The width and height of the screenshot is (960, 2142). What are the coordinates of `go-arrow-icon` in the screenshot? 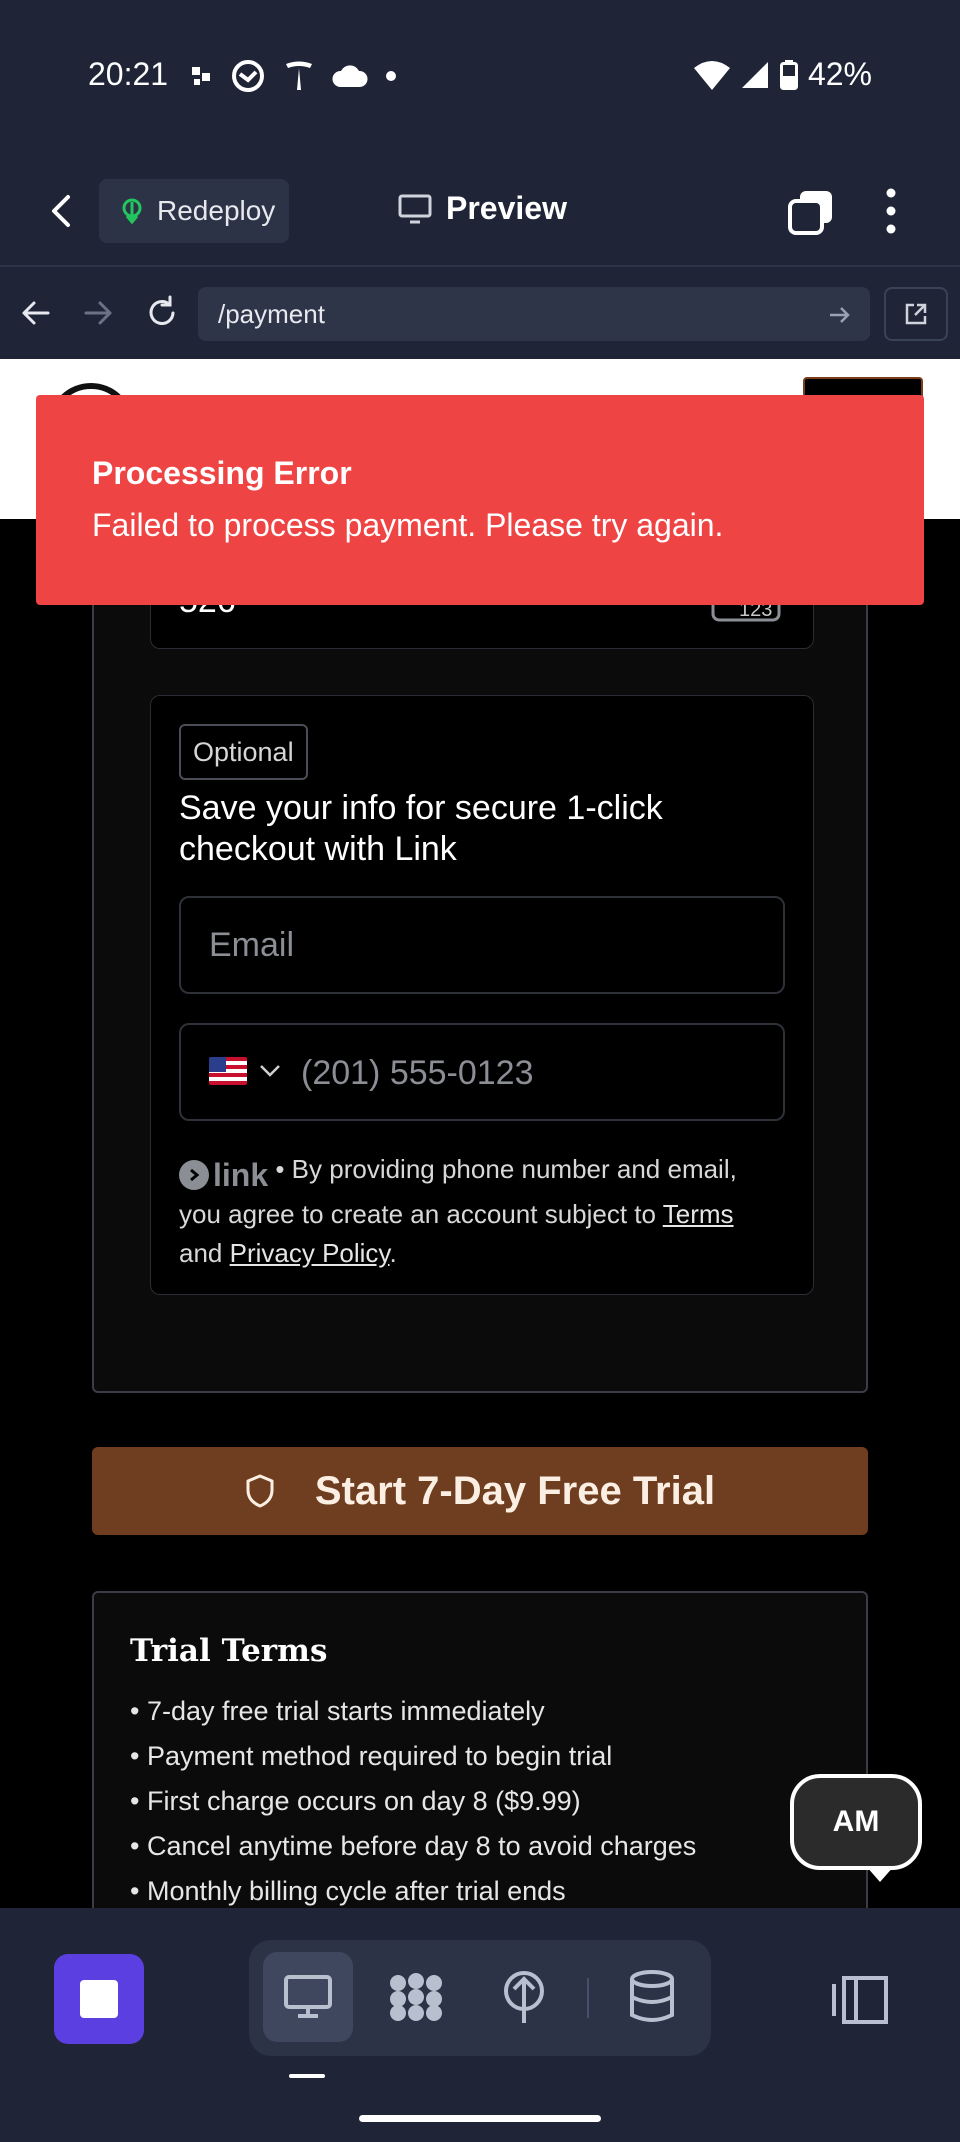 It's located at (839, 315).